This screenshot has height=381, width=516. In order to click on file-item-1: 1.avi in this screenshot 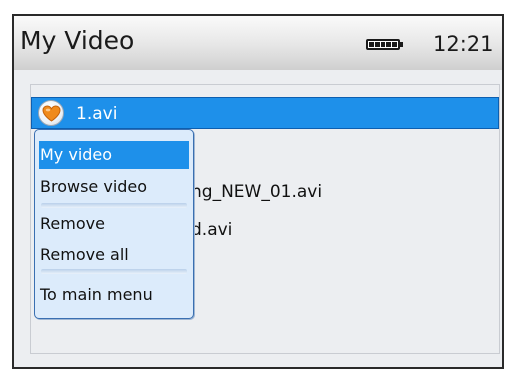, I will do `click(265, 113)`.